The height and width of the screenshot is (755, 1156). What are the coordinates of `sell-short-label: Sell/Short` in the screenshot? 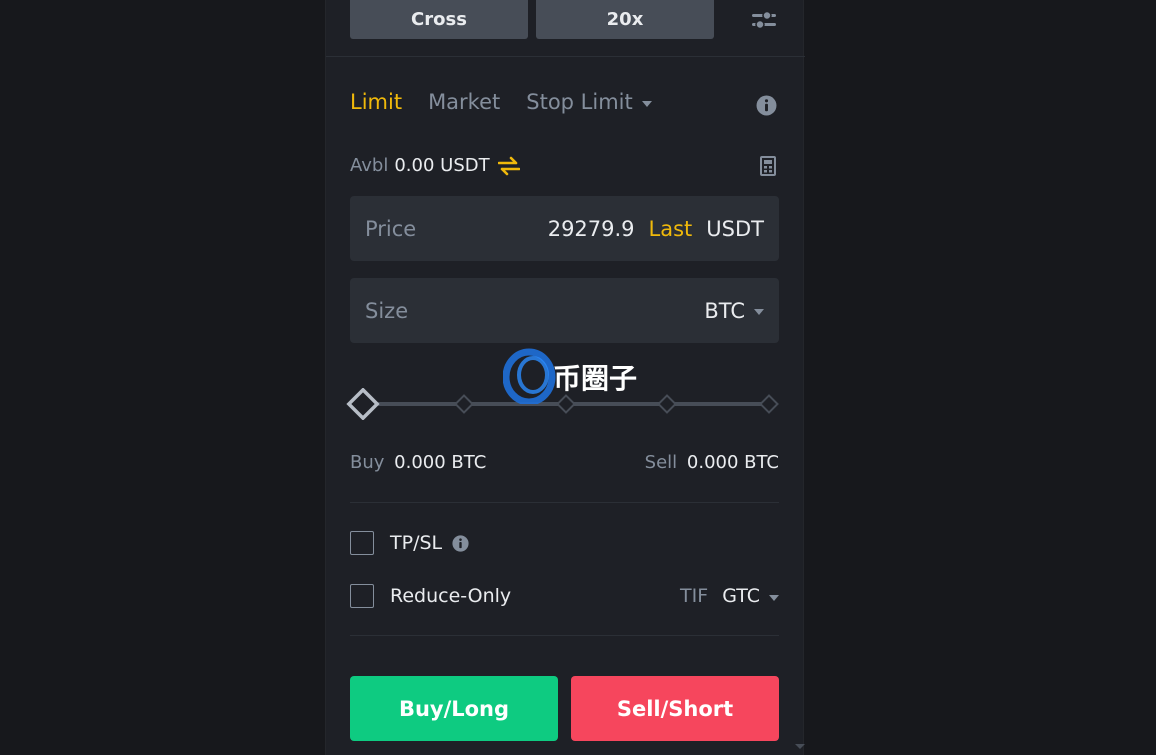 It's located at (675, 708).